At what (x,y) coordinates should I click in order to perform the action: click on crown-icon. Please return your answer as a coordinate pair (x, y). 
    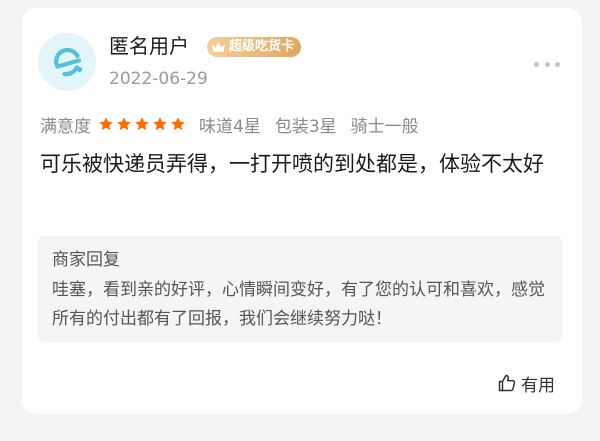
    Looking at the image, I should click on (218, 47).